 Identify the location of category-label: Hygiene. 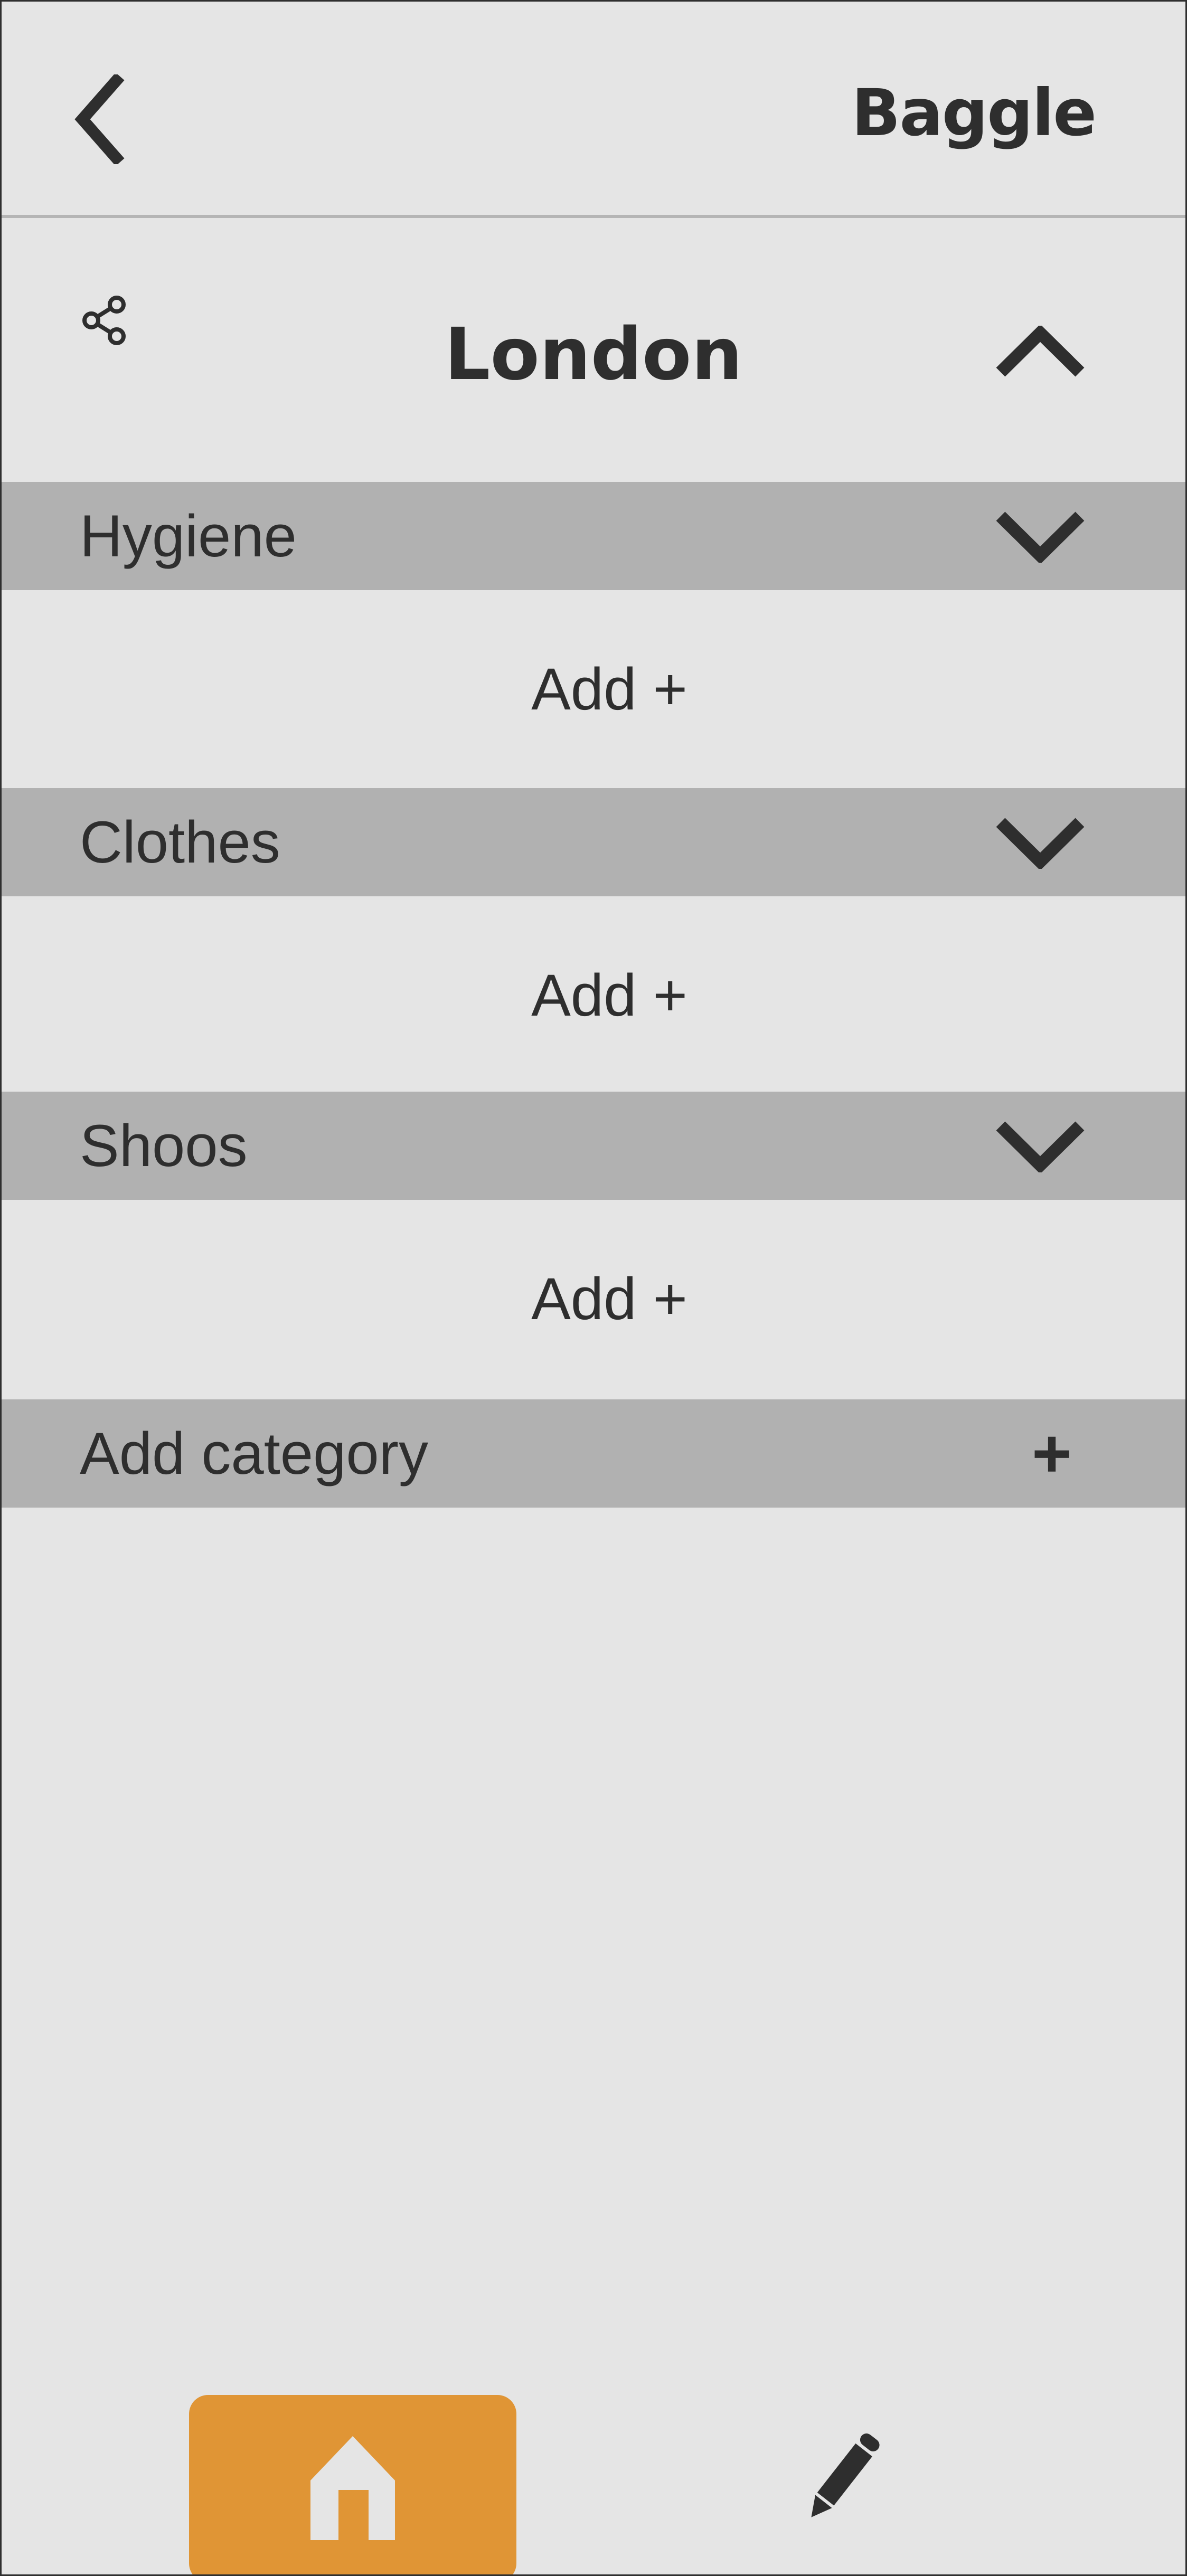
(188, 536).